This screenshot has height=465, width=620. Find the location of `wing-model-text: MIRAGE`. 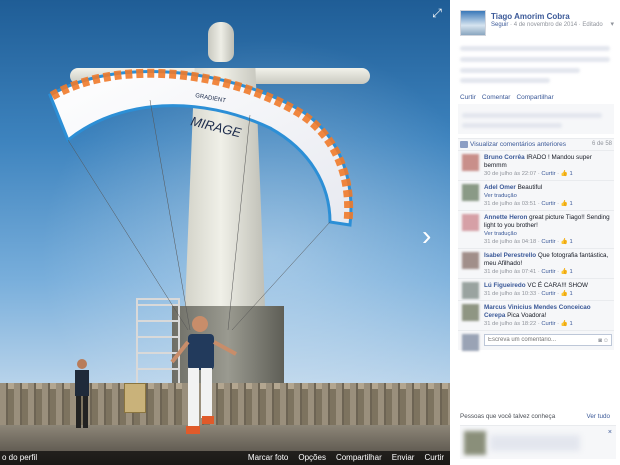

wing-model-text: MIRAGE is located at coordinates (216, 126).